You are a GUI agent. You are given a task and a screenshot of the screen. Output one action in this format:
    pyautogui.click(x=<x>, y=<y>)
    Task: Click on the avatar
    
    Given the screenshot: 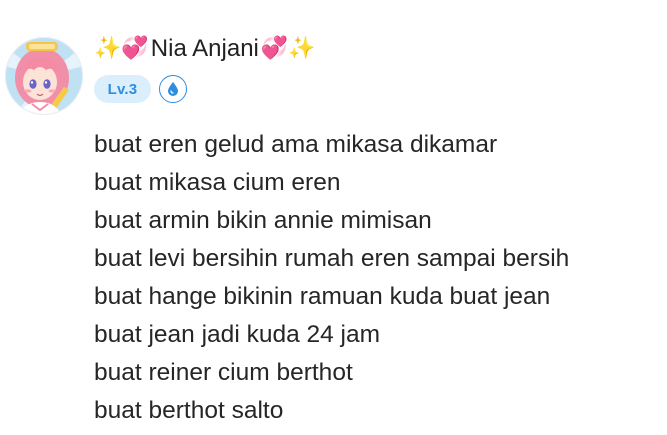 What is the action you would take?
    pyautogui.click(x=44, y=76)
    